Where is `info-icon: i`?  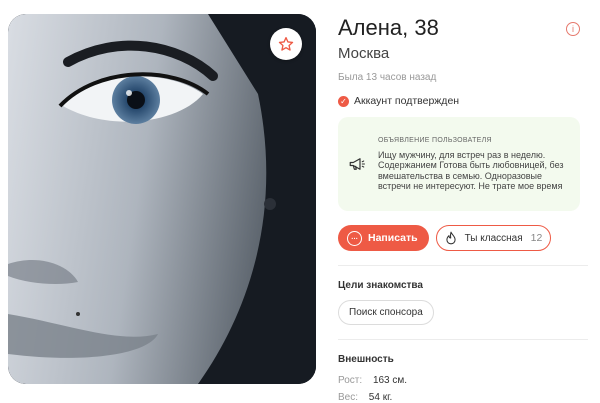
info-icon: i is located at coordinates (573, 29).